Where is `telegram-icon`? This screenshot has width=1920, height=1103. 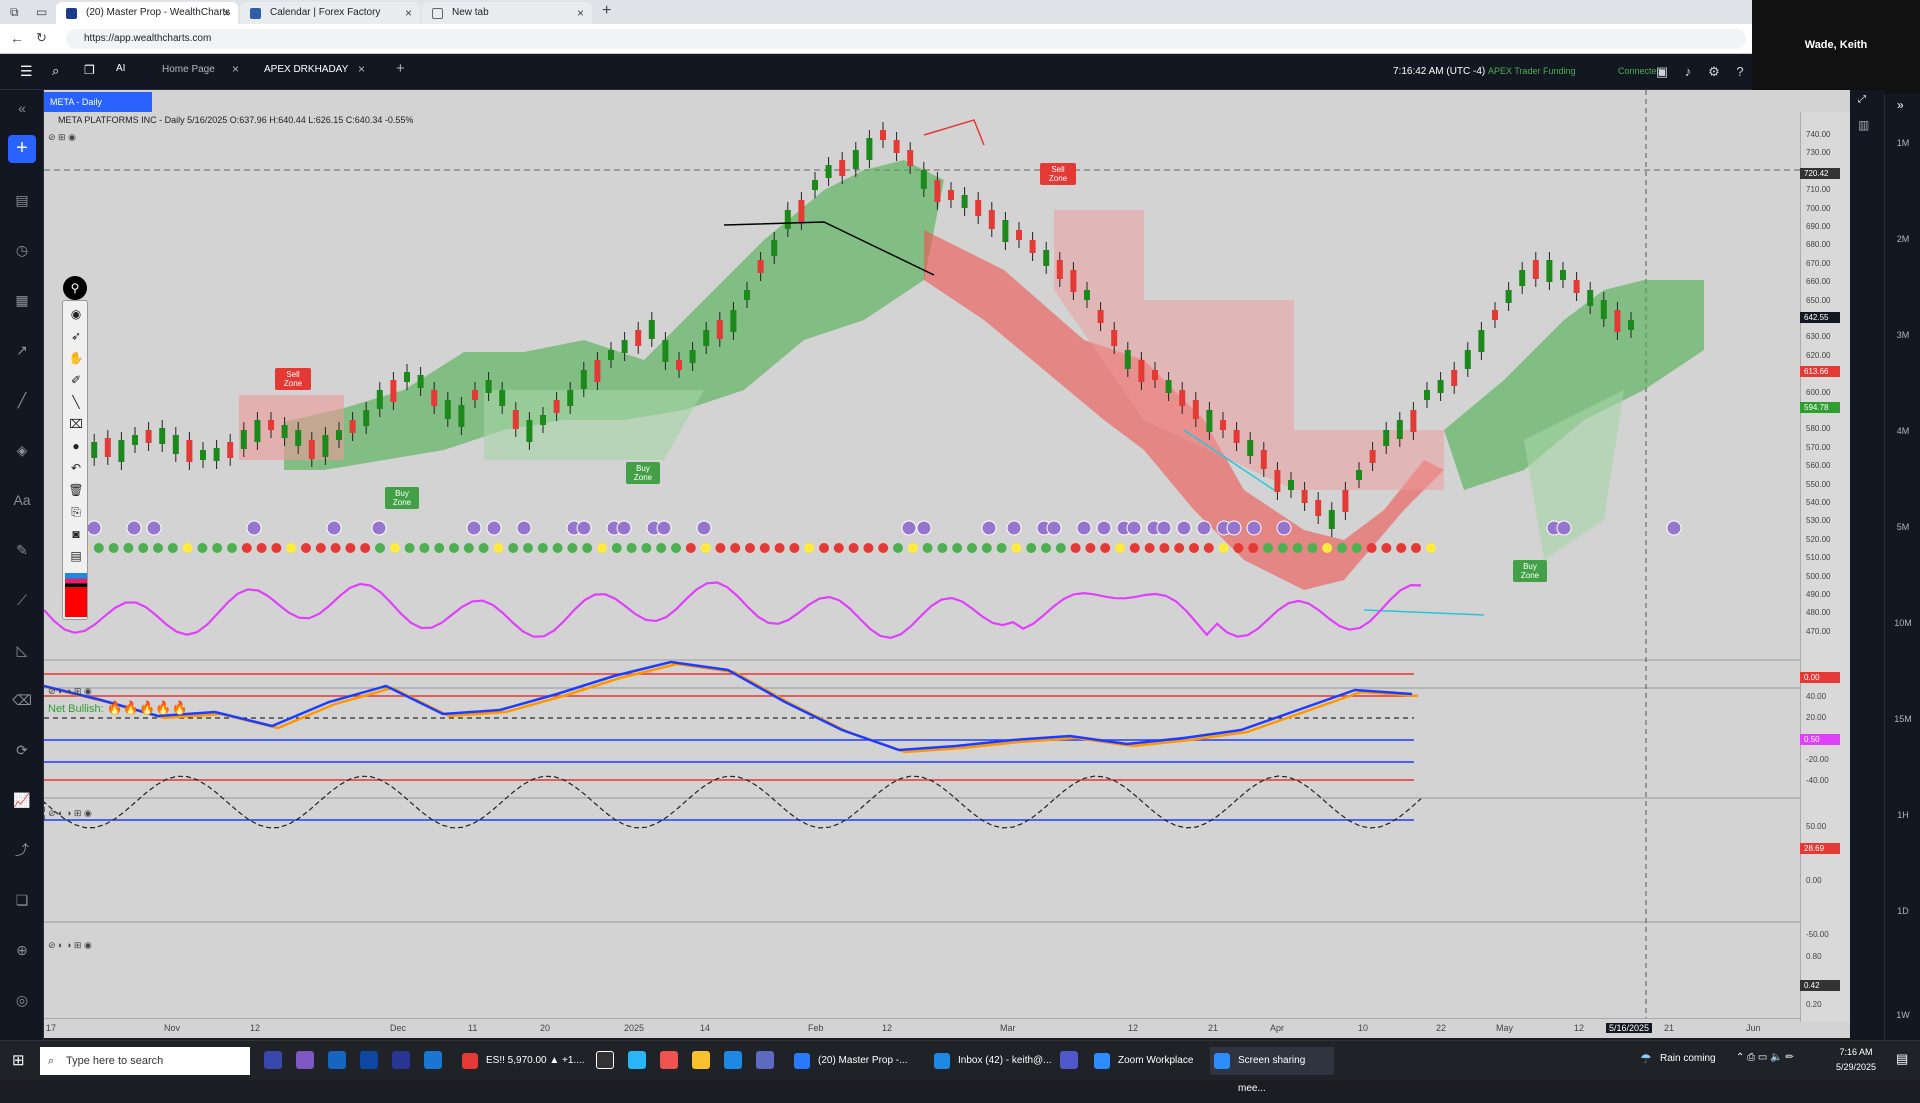 telegram-icon is located at coordinates (637, 1060).